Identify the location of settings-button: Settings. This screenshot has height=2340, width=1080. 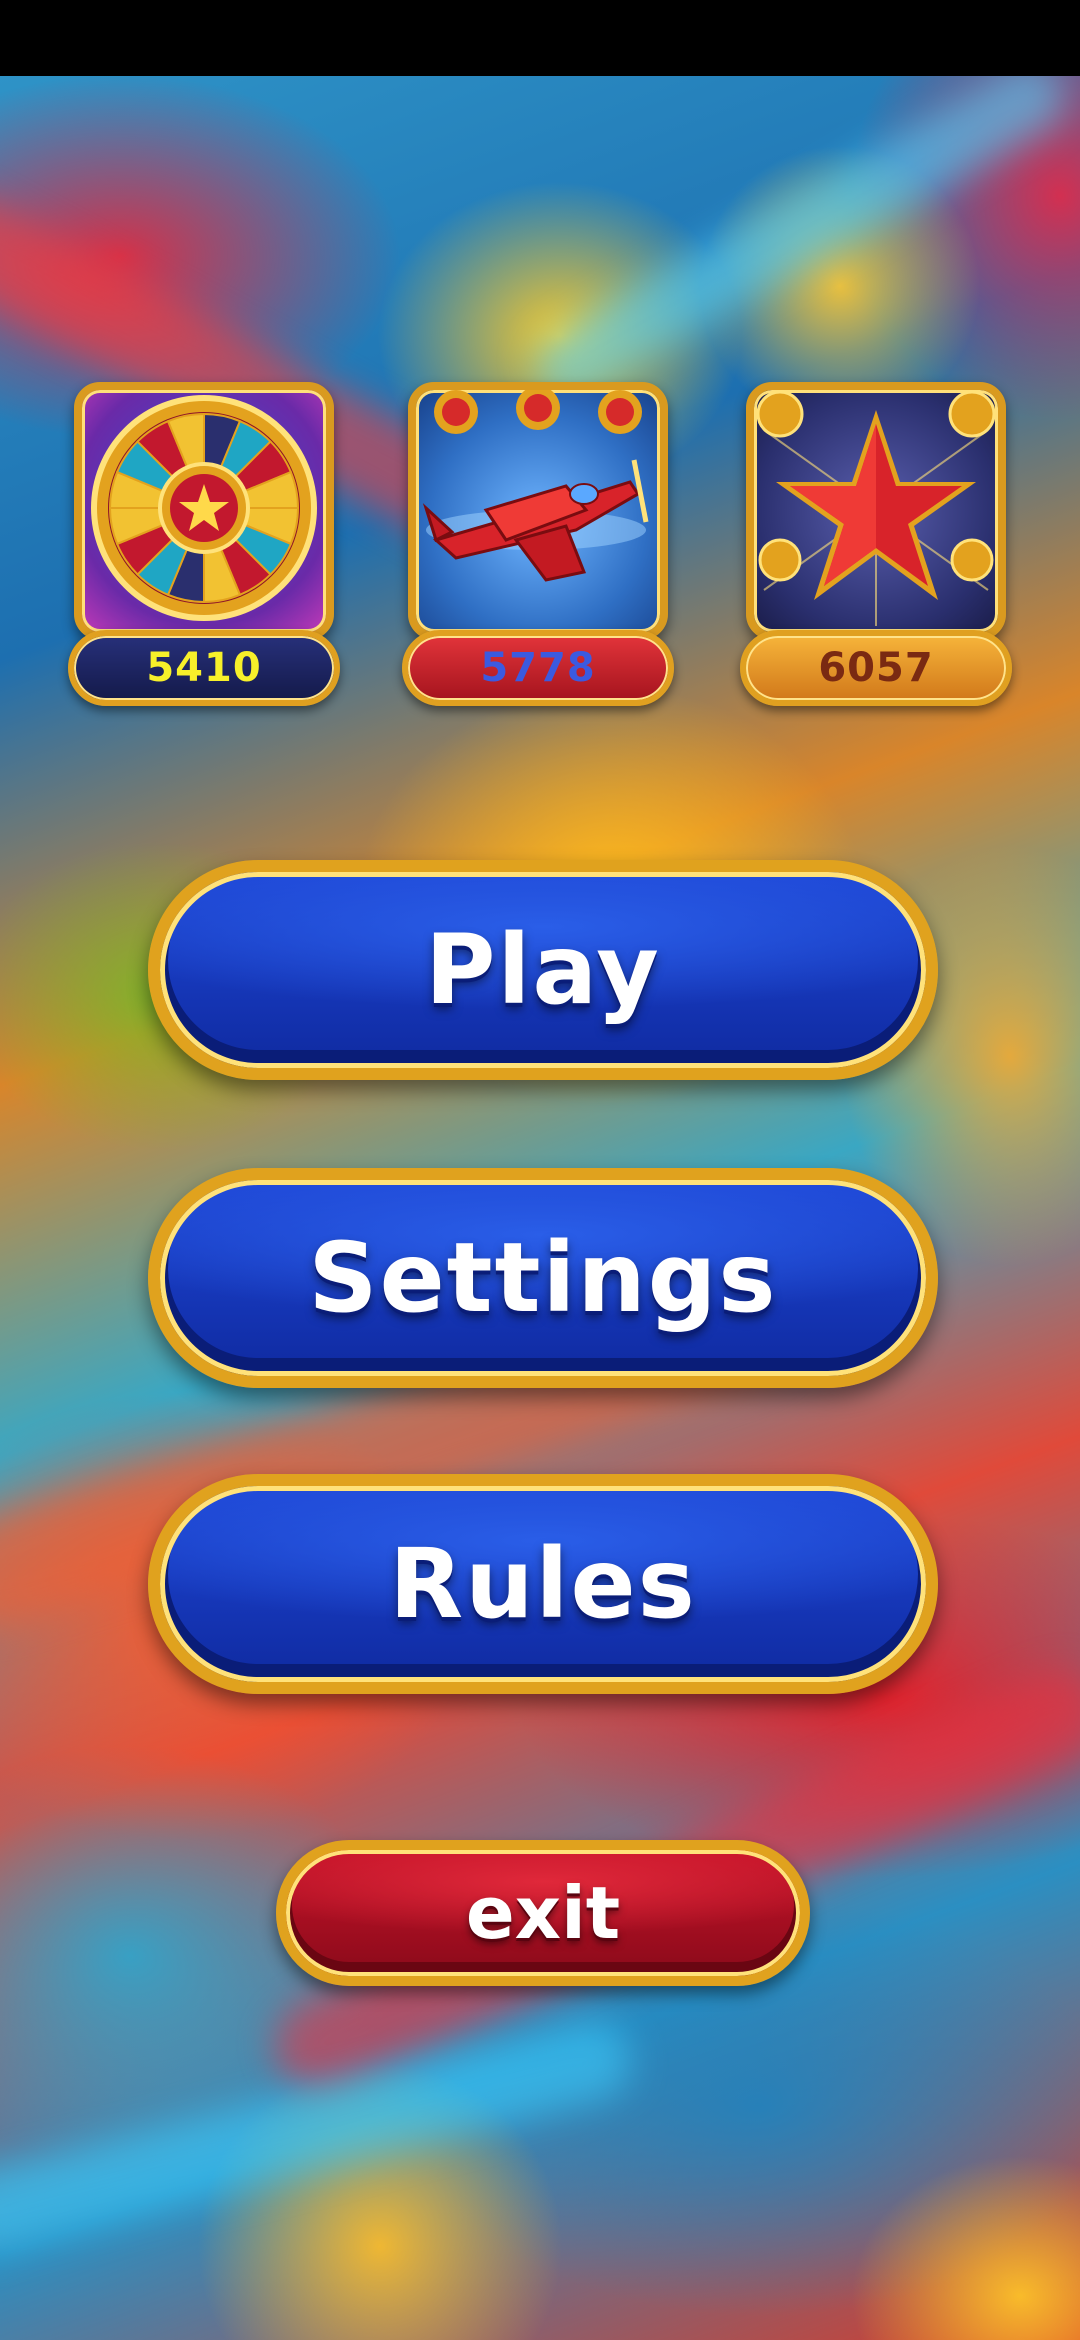
(543, 1278).